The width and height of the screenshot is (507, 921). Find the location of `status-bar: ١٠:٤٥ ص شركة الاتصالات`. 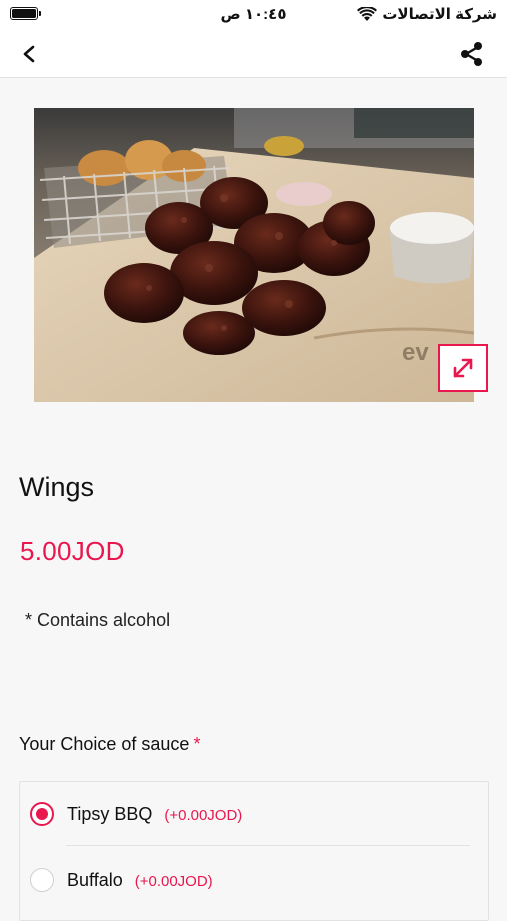

status-bar: ١٠:٤٥ ص شركة الاتصالات is located at coordinates (253, 15).